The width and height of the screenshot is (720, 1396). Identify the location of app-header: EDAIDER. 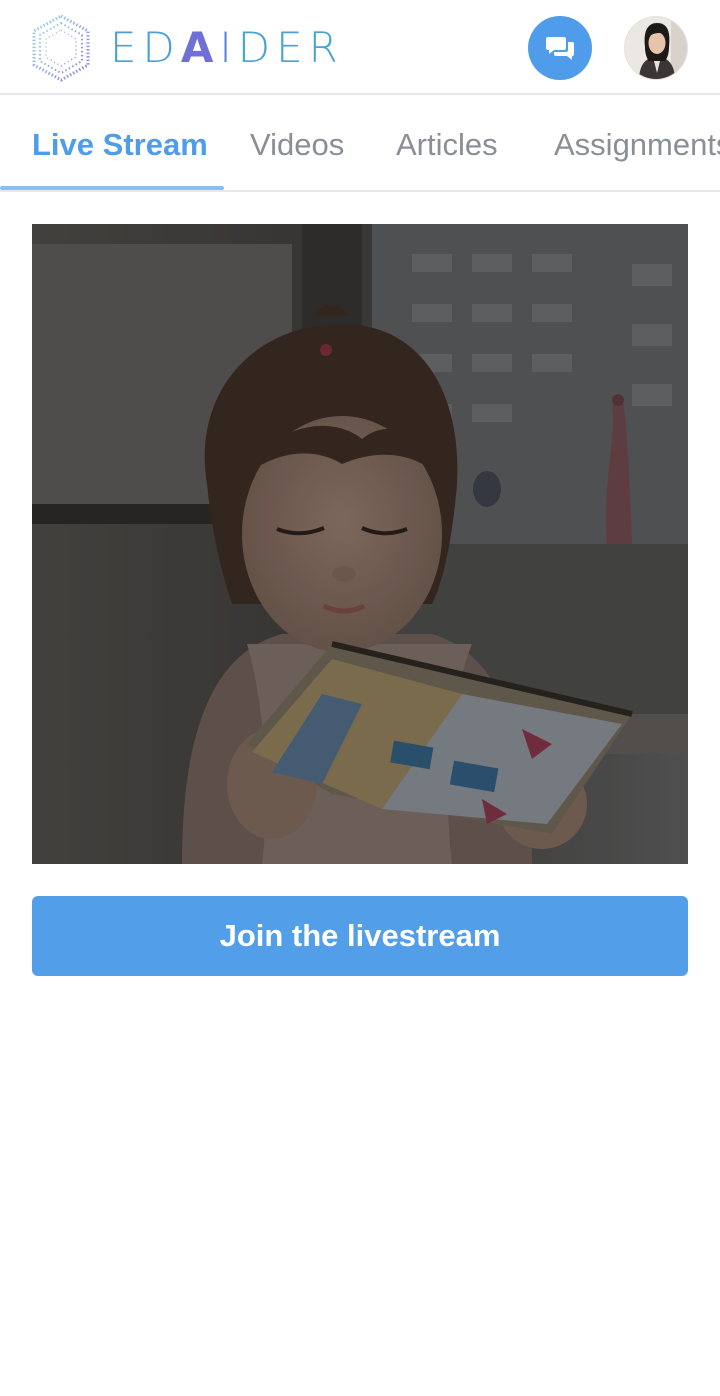
(360, 47).